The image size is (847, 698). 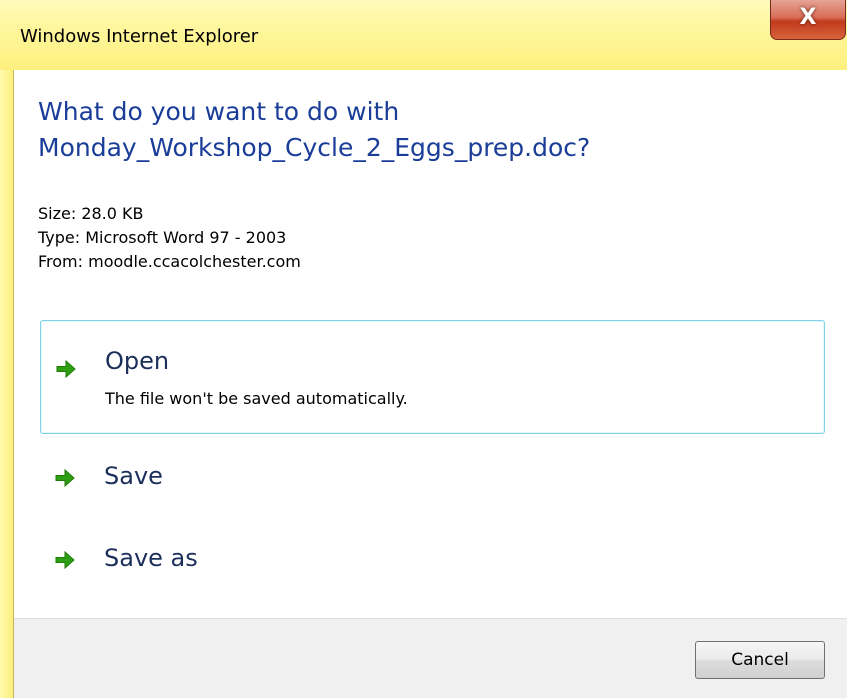 I want to click on save-option-label: Save, so click(x=133, y=476).